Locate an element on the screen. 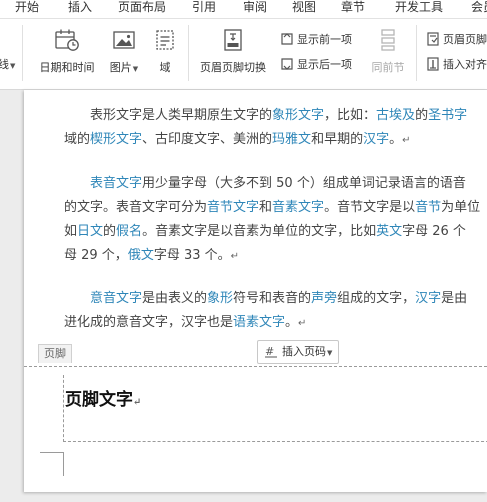  calendar-clock-icon is located at coordinates (67, 40).